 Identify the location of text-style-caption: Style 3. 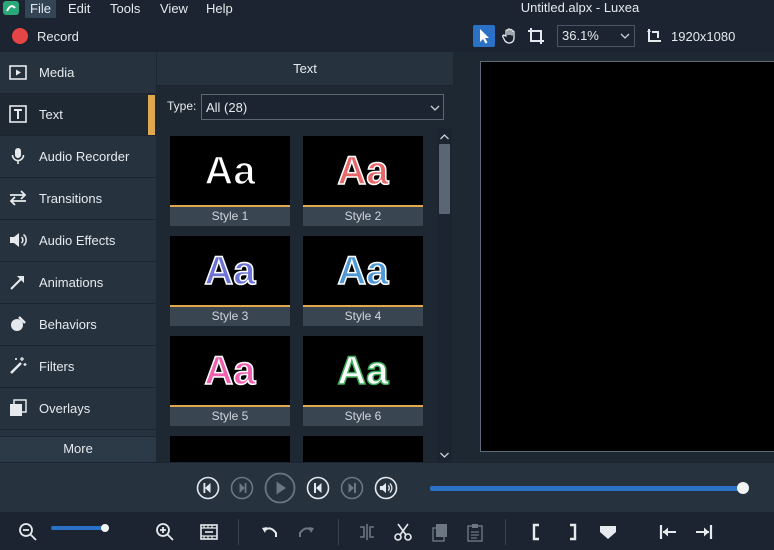
(230, 316).